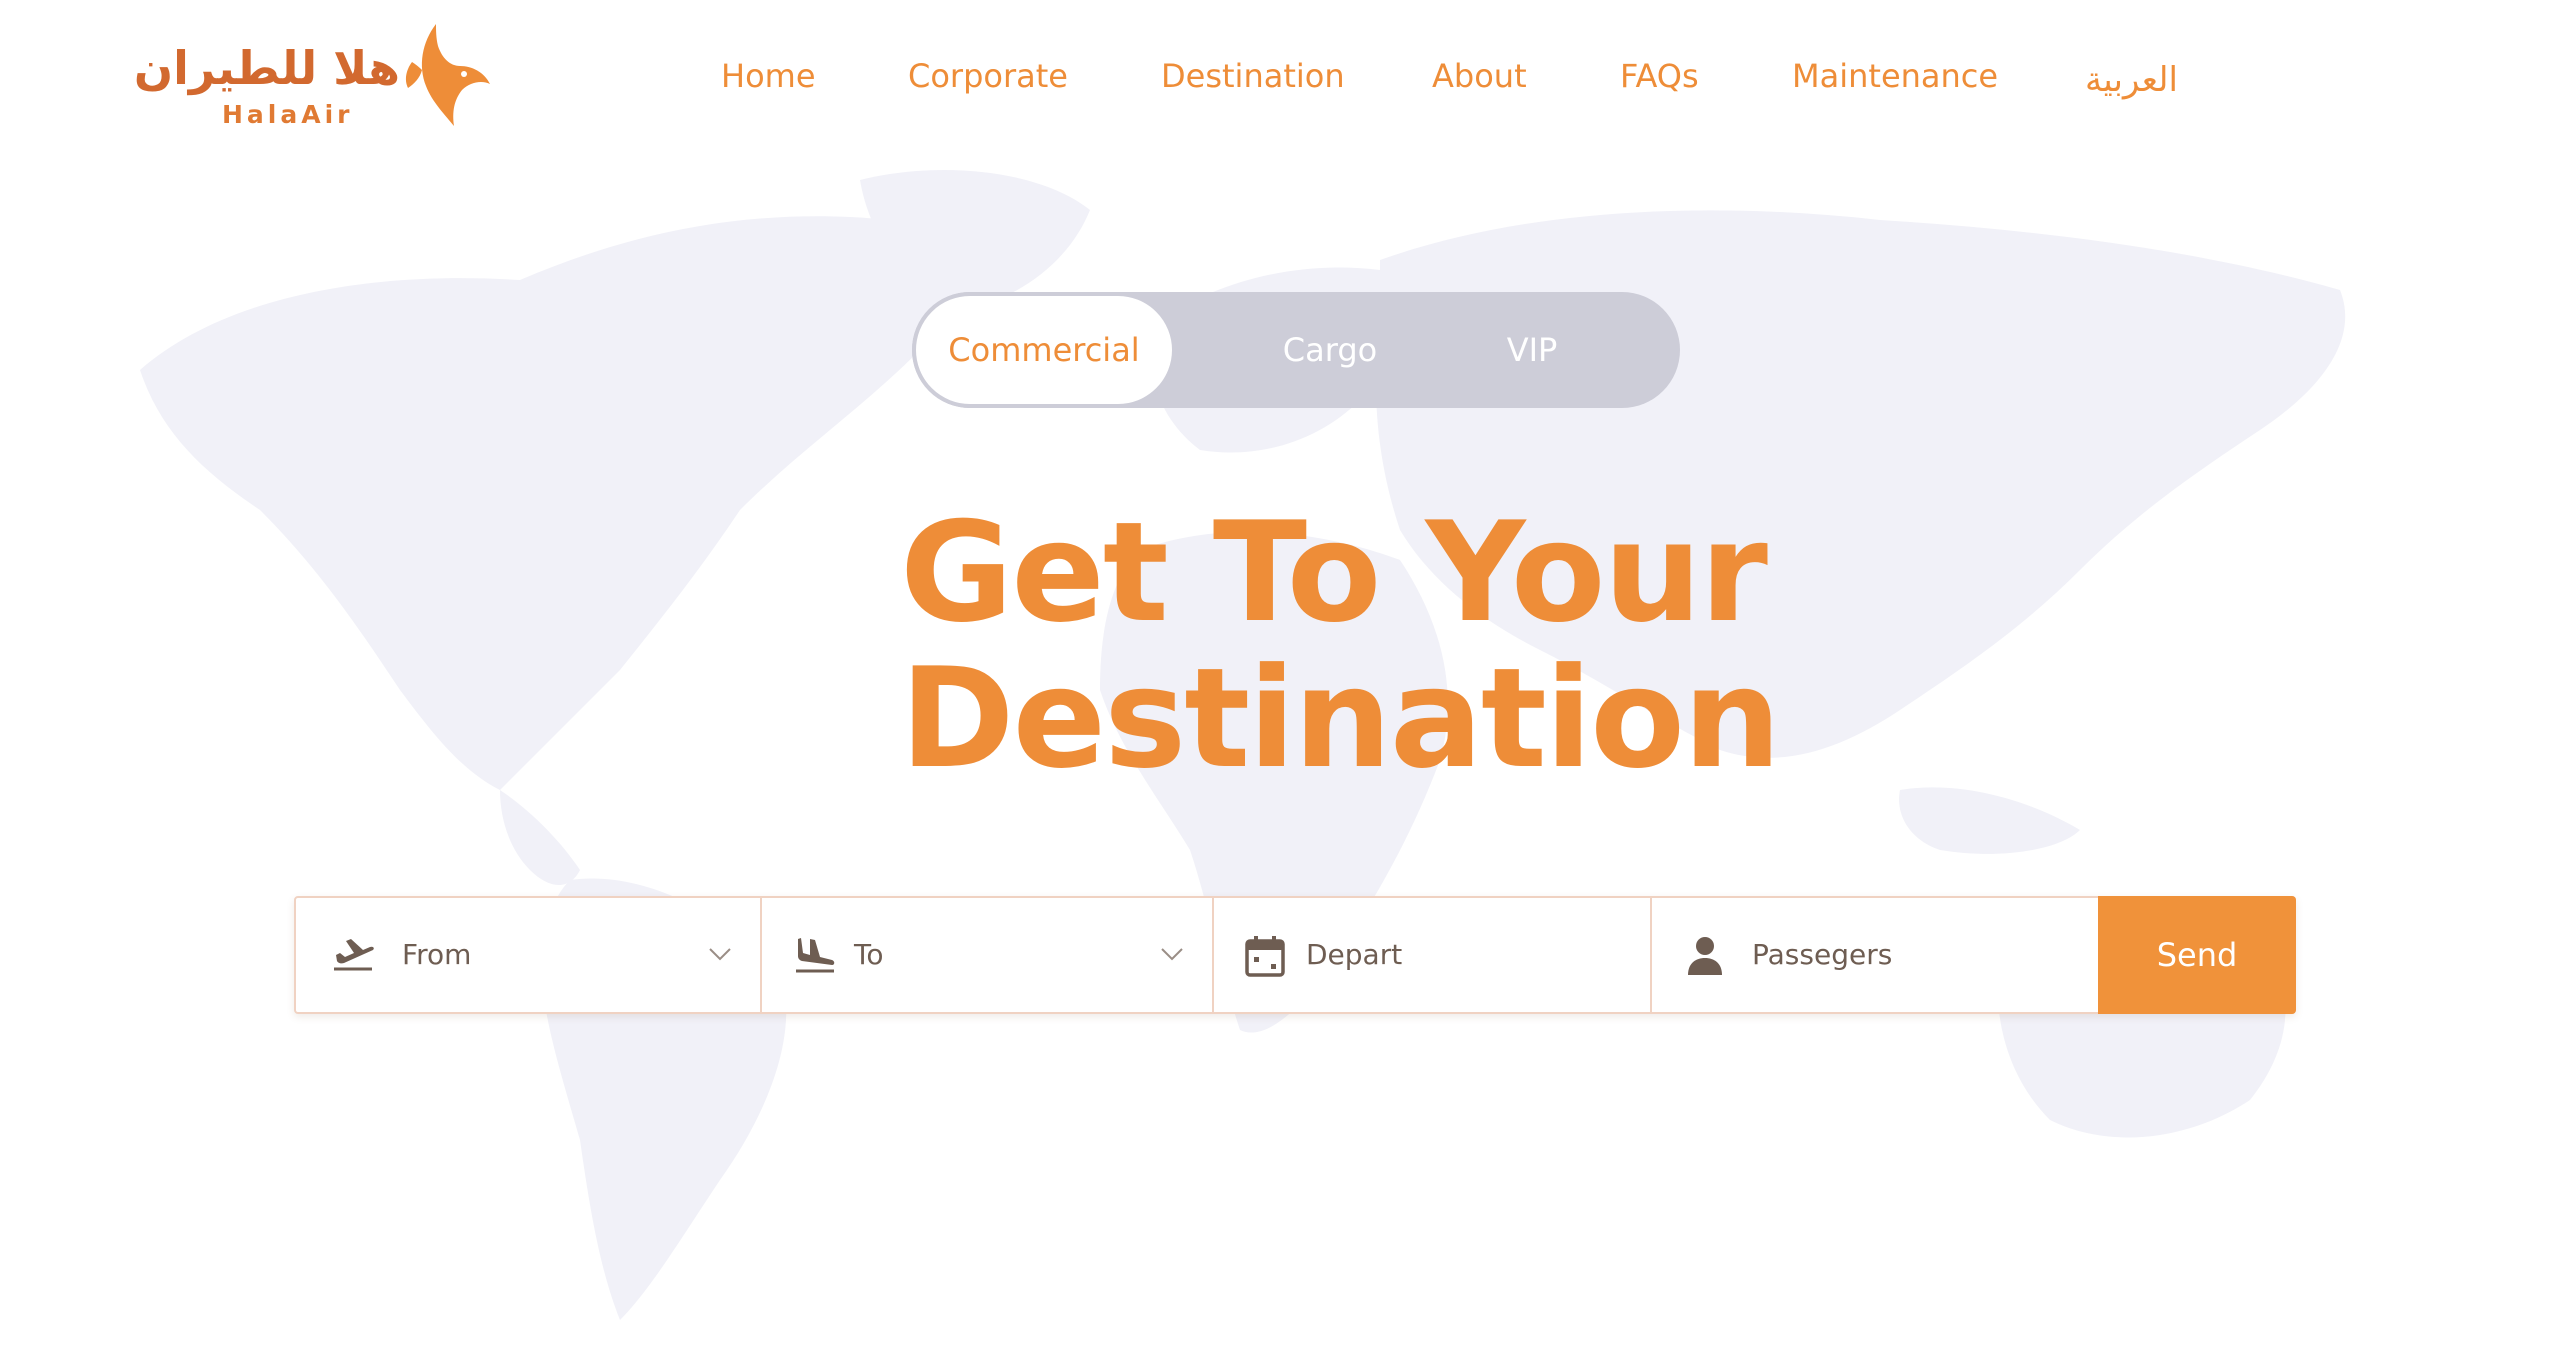 This screenshot has width=2560, height=1354. I want to click on hero-heading: Get To Your Destination, so click(1340, 645).